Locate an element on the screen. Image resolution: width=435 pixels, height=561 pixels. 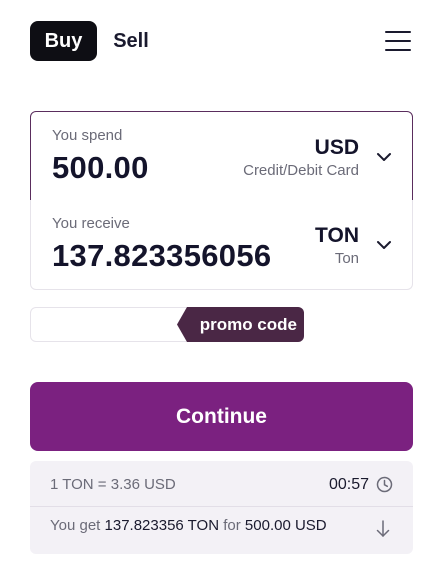
you-get-summary: You get 137.823356 TON for 500.00 USD is located at coordinates (188, 525).